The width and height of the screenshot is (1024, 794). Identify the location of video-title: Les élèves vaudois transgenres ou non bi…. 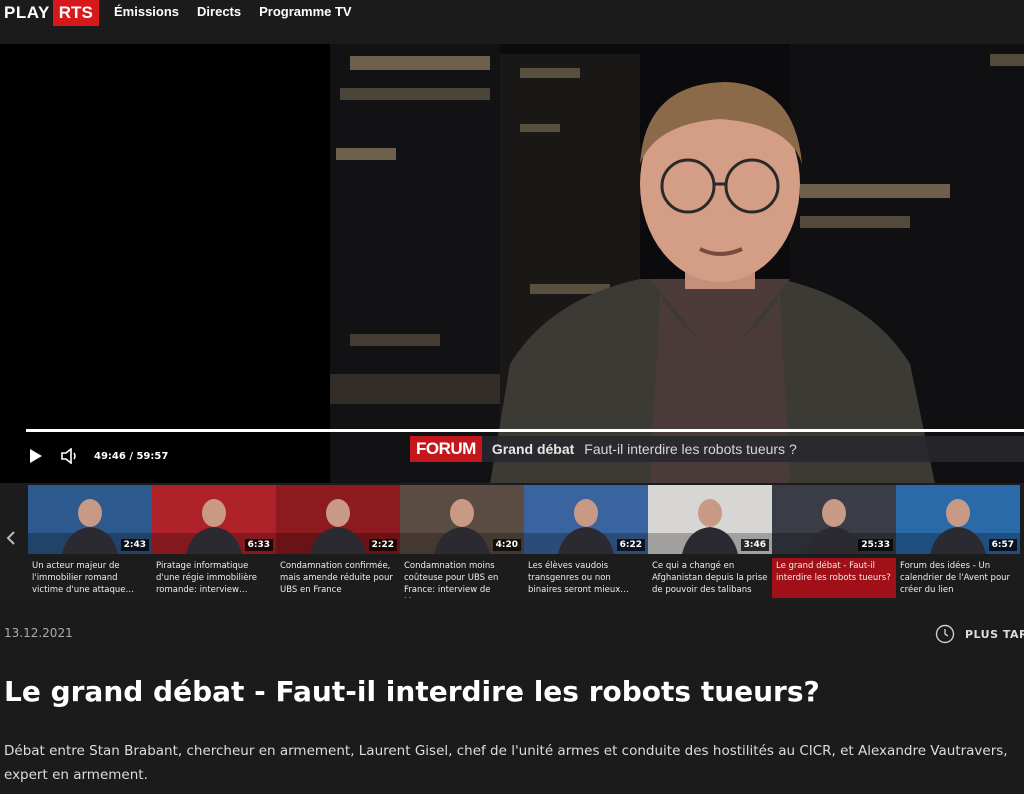
(578, 578).